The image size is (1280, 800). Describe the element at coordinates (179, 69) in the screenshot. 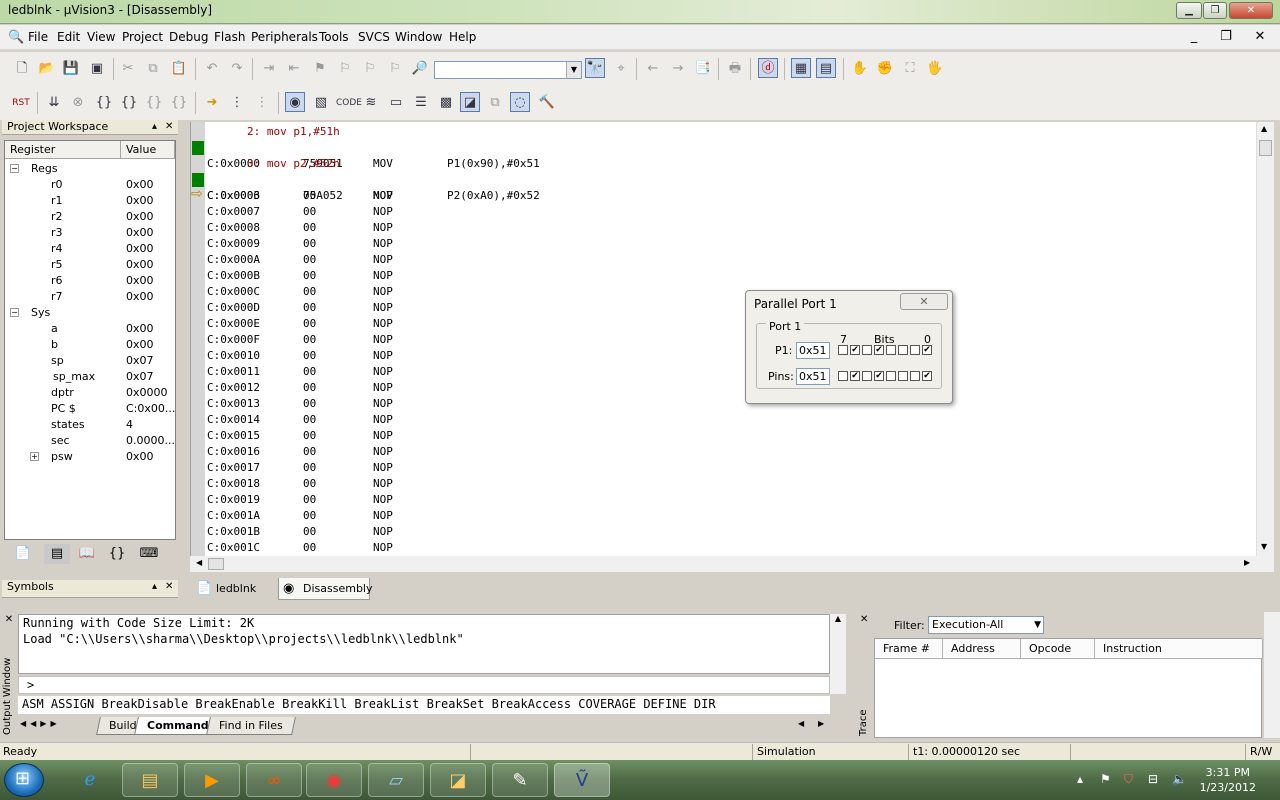

I see `paste-icon: 📋` at that location.